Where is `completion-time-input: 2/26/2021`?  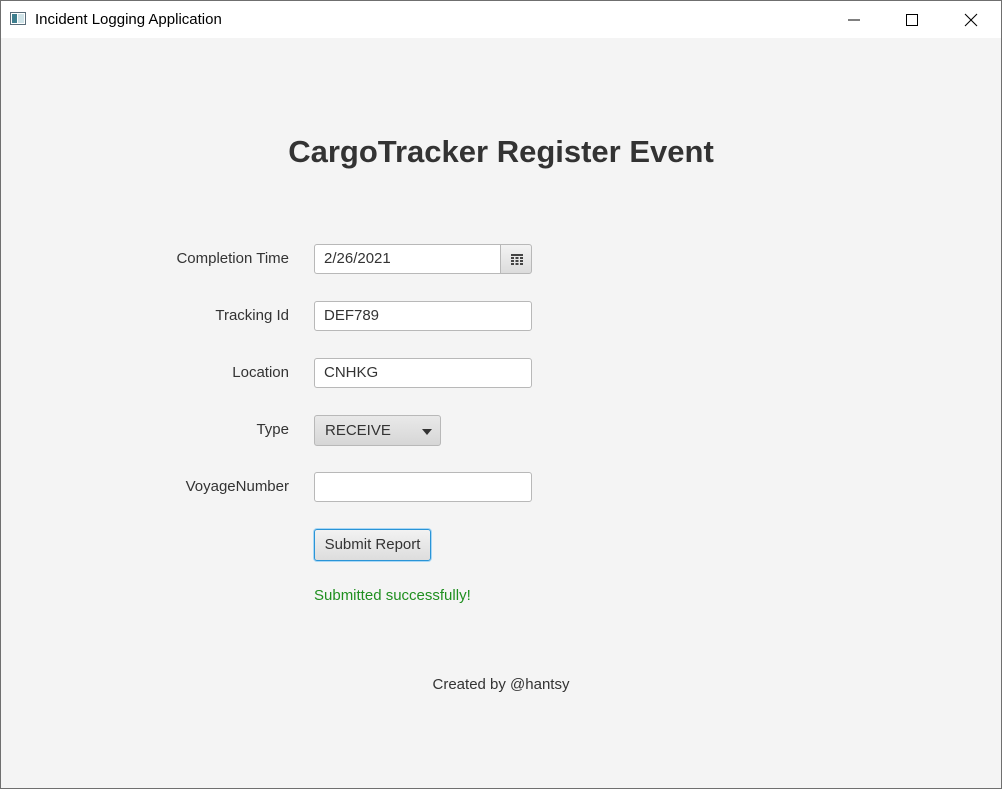
completion-time-input: 2/26/2021 is located at coordinates (407, 259).